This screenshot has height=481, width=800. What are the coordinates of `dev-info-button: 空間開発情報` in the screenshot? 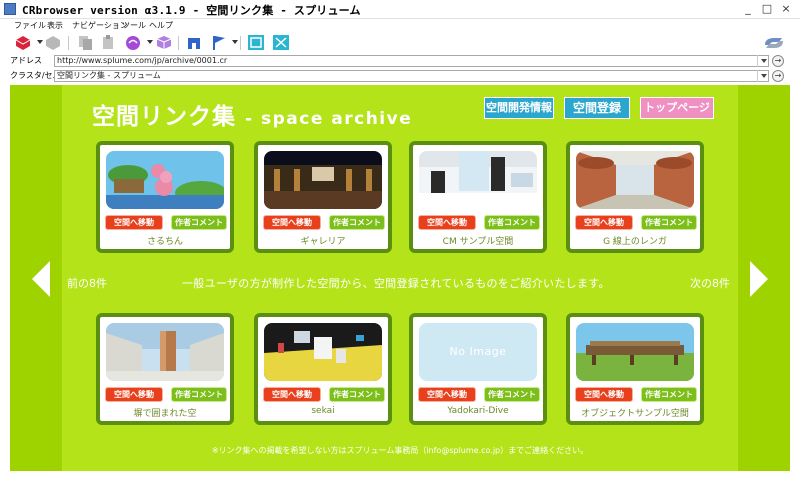 It's located at (519, 108).